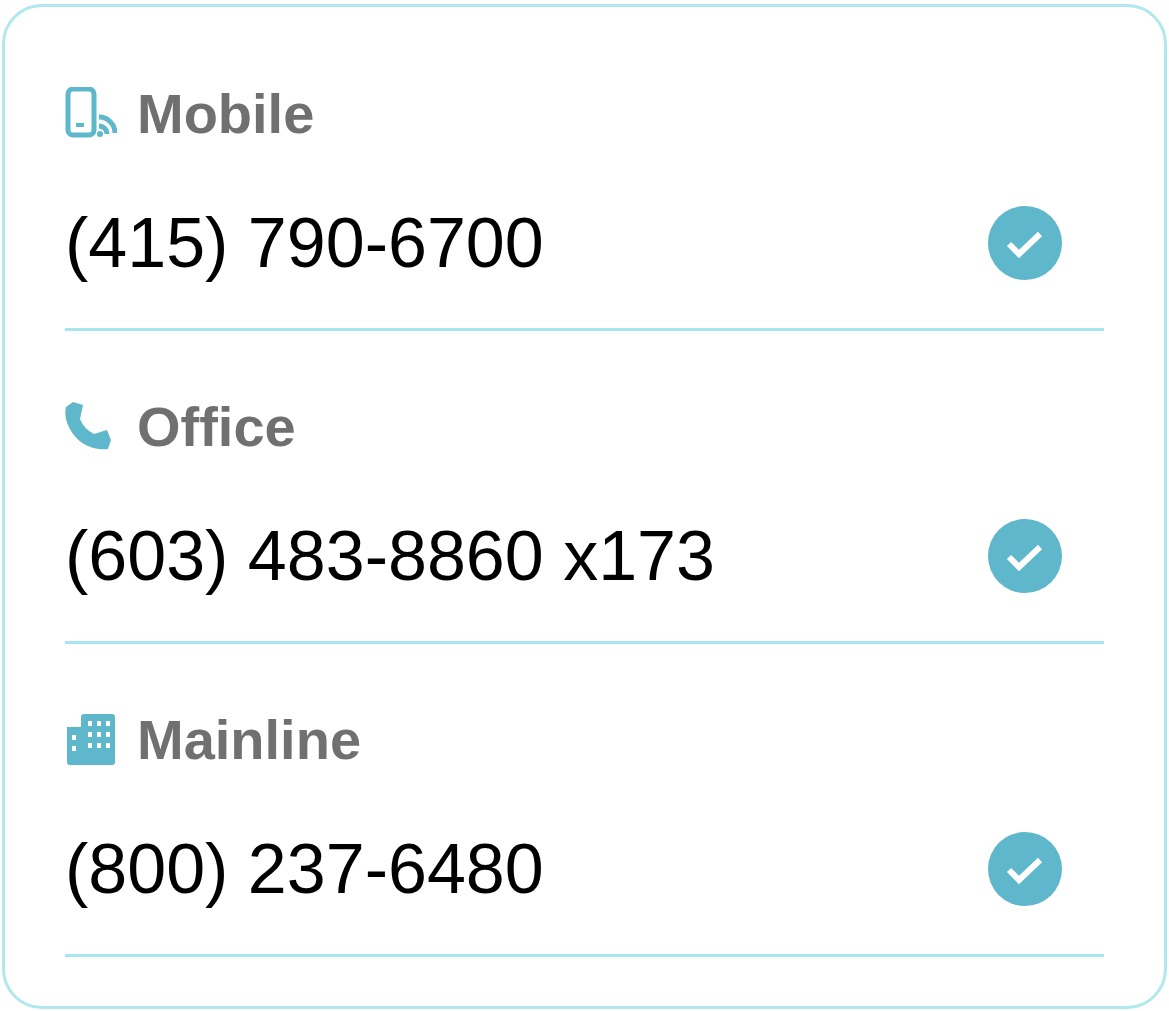 This screenshot has width=1169, height=1011. What do you see at coordinates (390, 556) in the screenshot?
I see `phone-number: (603) 483-8860 x173` at bounding box center [390, 556].